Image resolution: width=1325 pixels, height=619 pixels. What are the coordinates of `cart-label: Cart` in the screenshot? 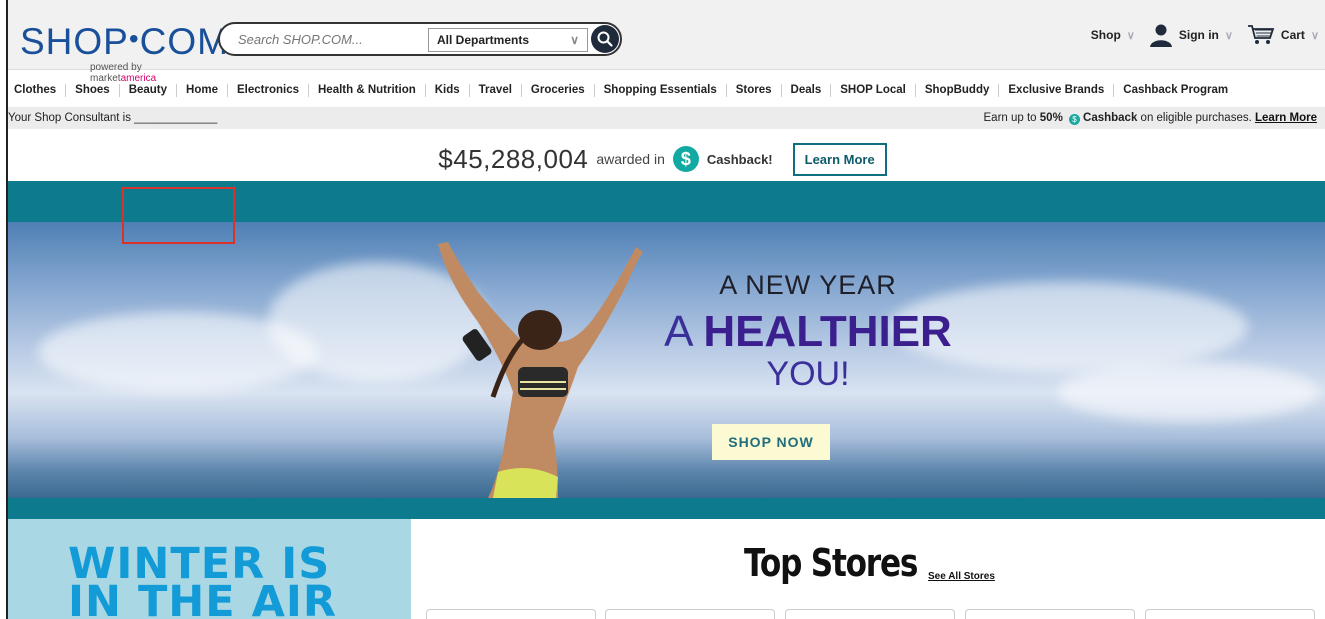 It's located at (1292, 35).